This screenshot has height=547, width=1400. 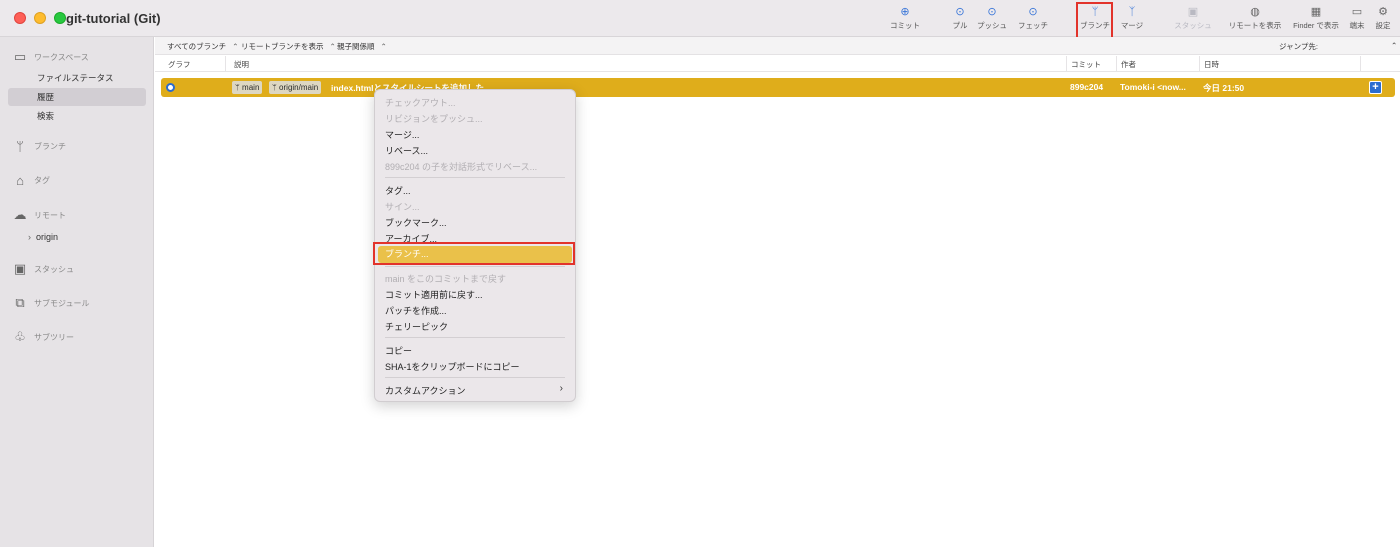 What do you see at coordinates (39, 146) in the screenshot?
I see `sidebar-section-branches: ᛘ ブランチ` at bounding box center [39, 146].